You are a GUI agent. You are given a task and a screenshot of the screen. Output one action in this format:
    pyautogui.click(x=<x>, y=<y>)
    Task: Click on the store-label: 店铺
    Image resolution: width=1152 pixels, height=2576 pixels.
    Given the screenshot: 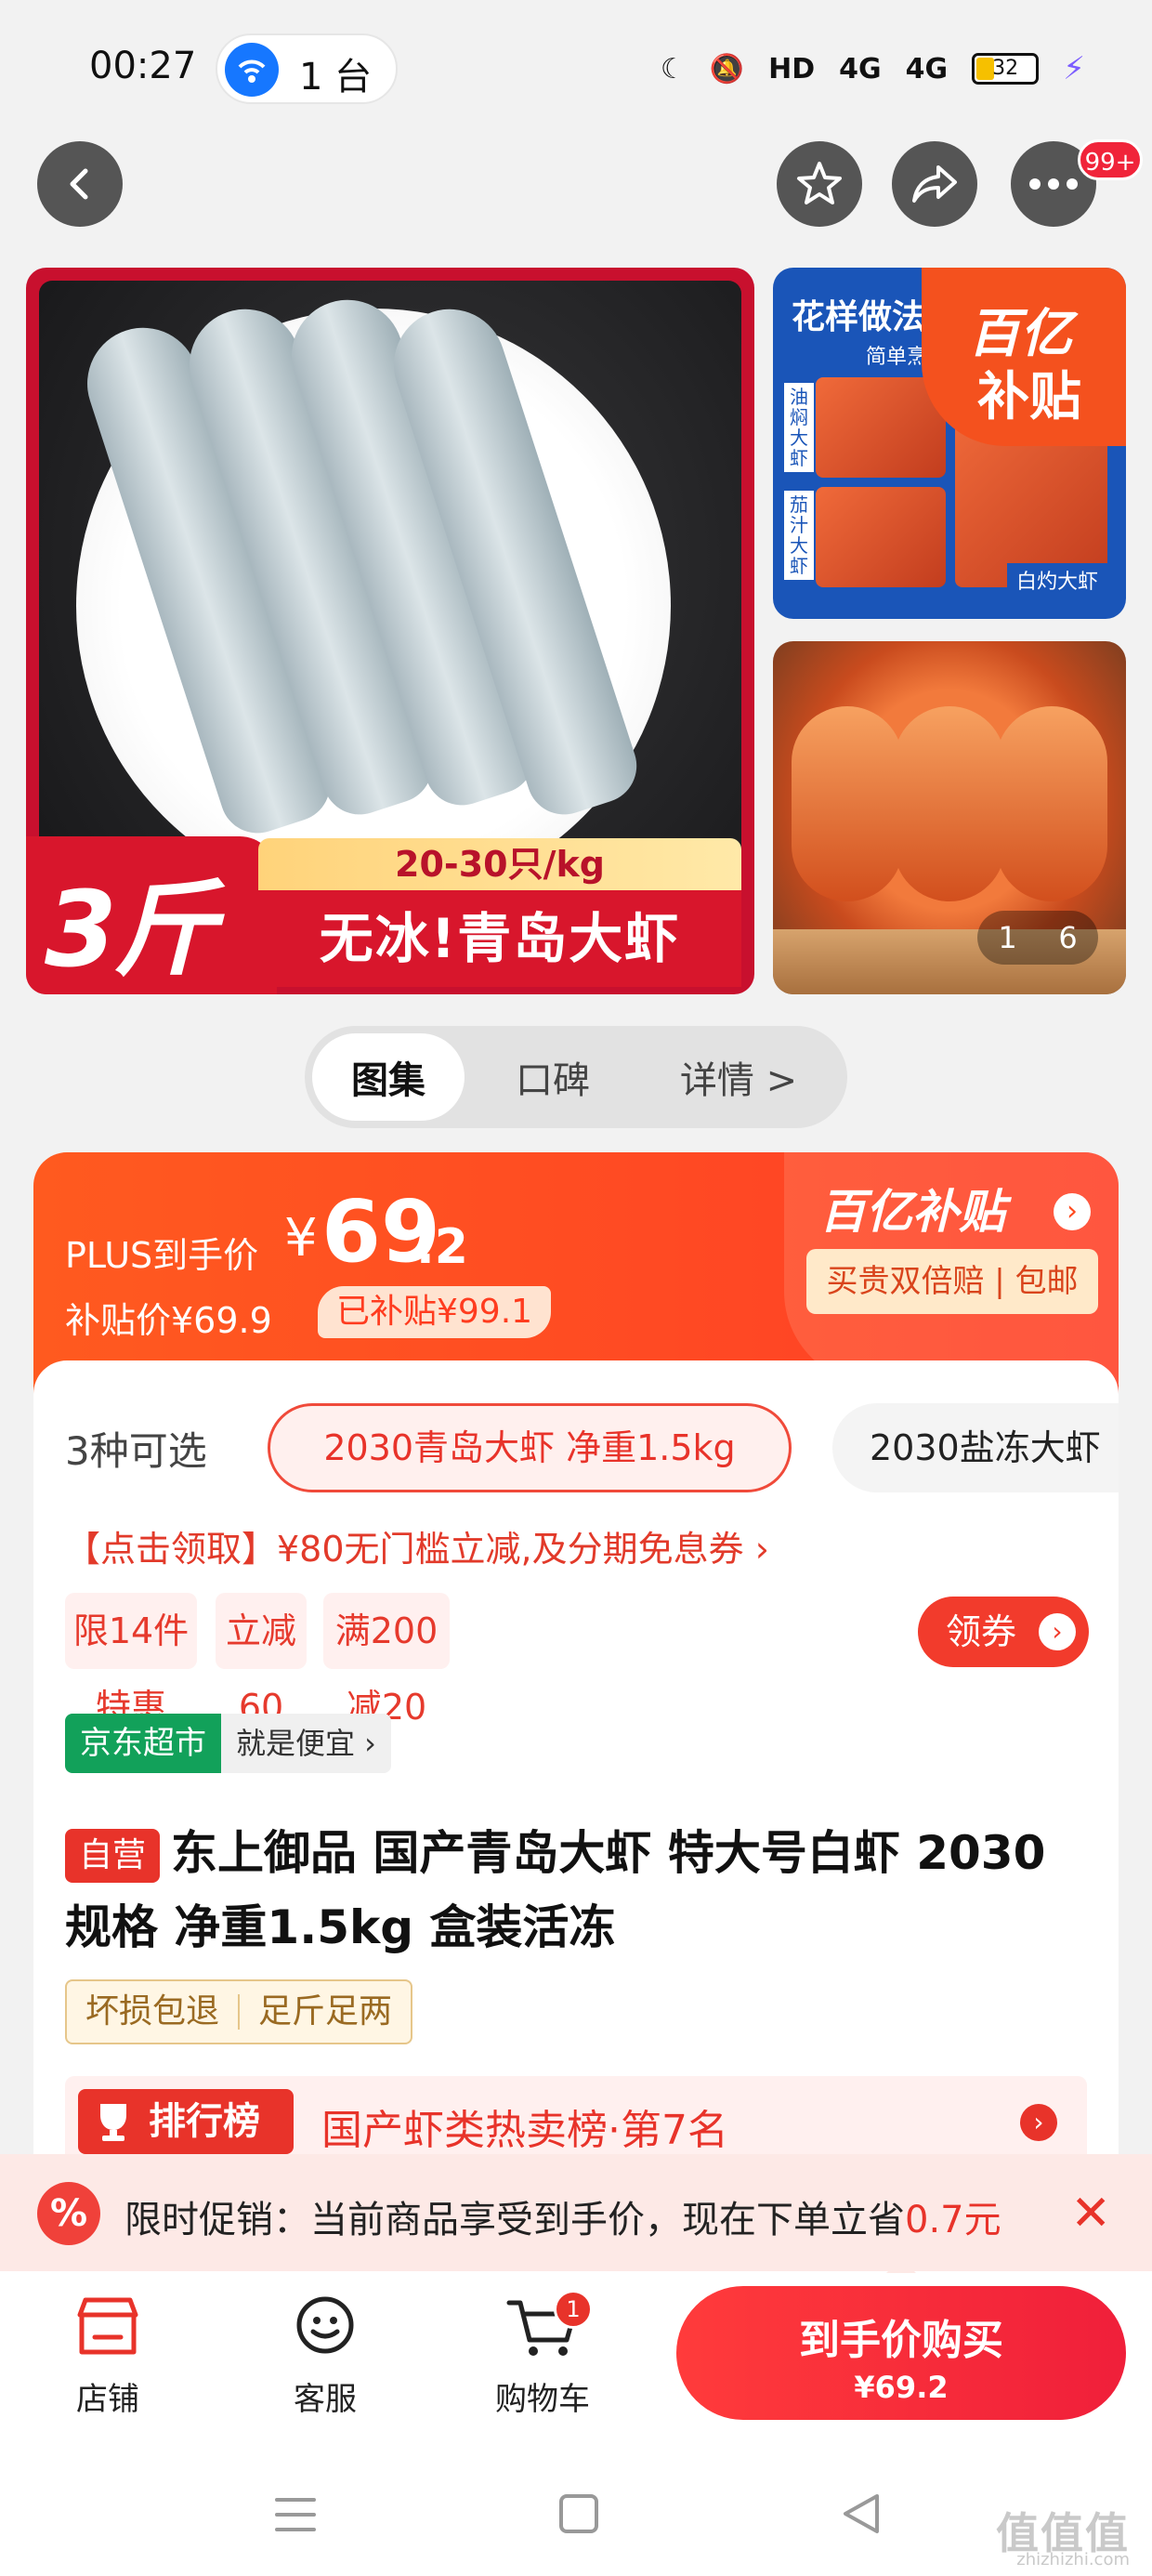 What is the action you would take?
    pyautogui.click(x=107, y=2399)
    